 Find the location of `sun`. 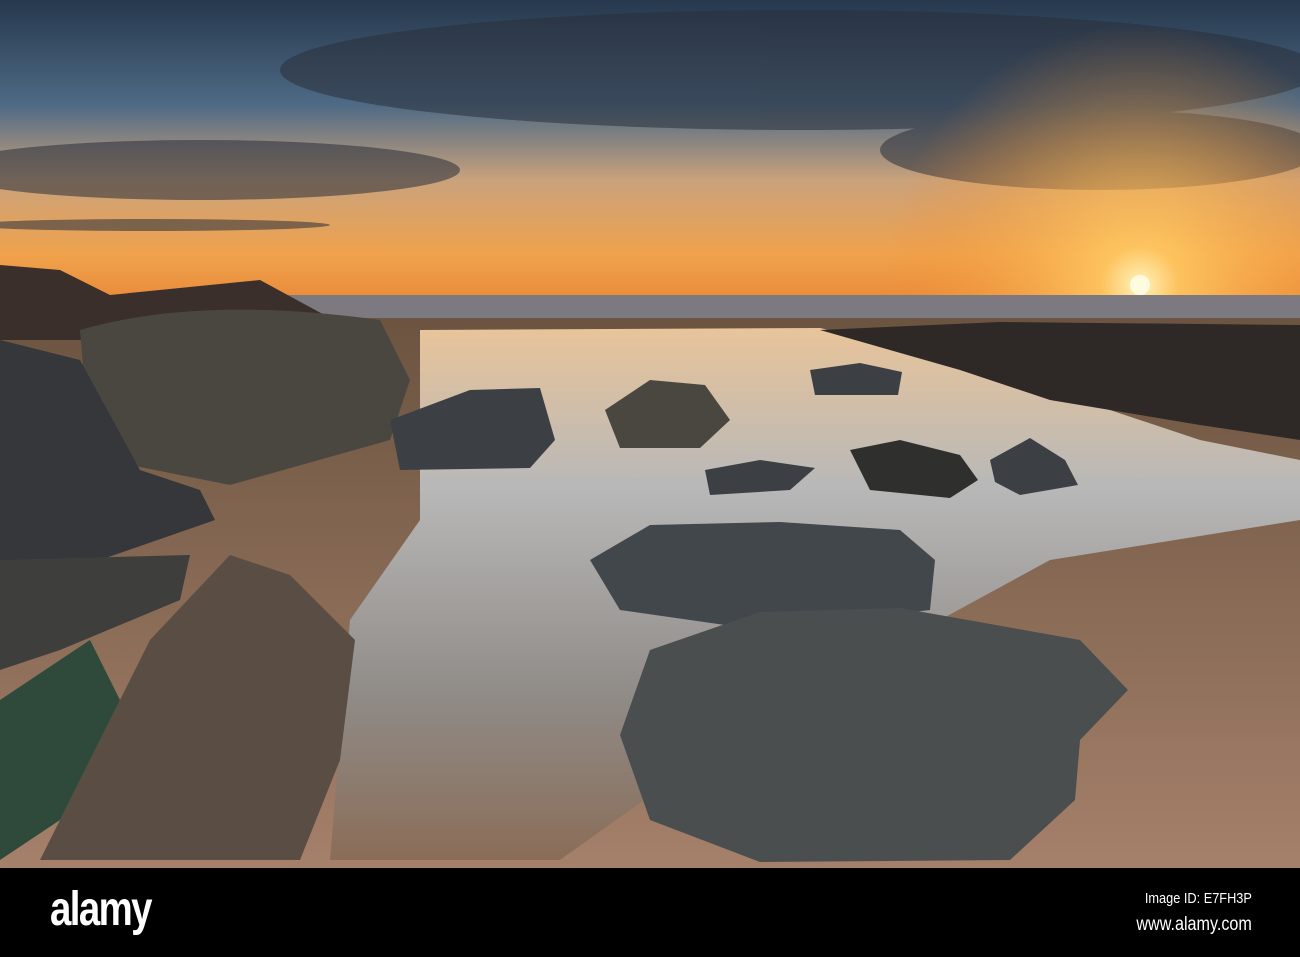

sun is located at coordinates (1140, 285).